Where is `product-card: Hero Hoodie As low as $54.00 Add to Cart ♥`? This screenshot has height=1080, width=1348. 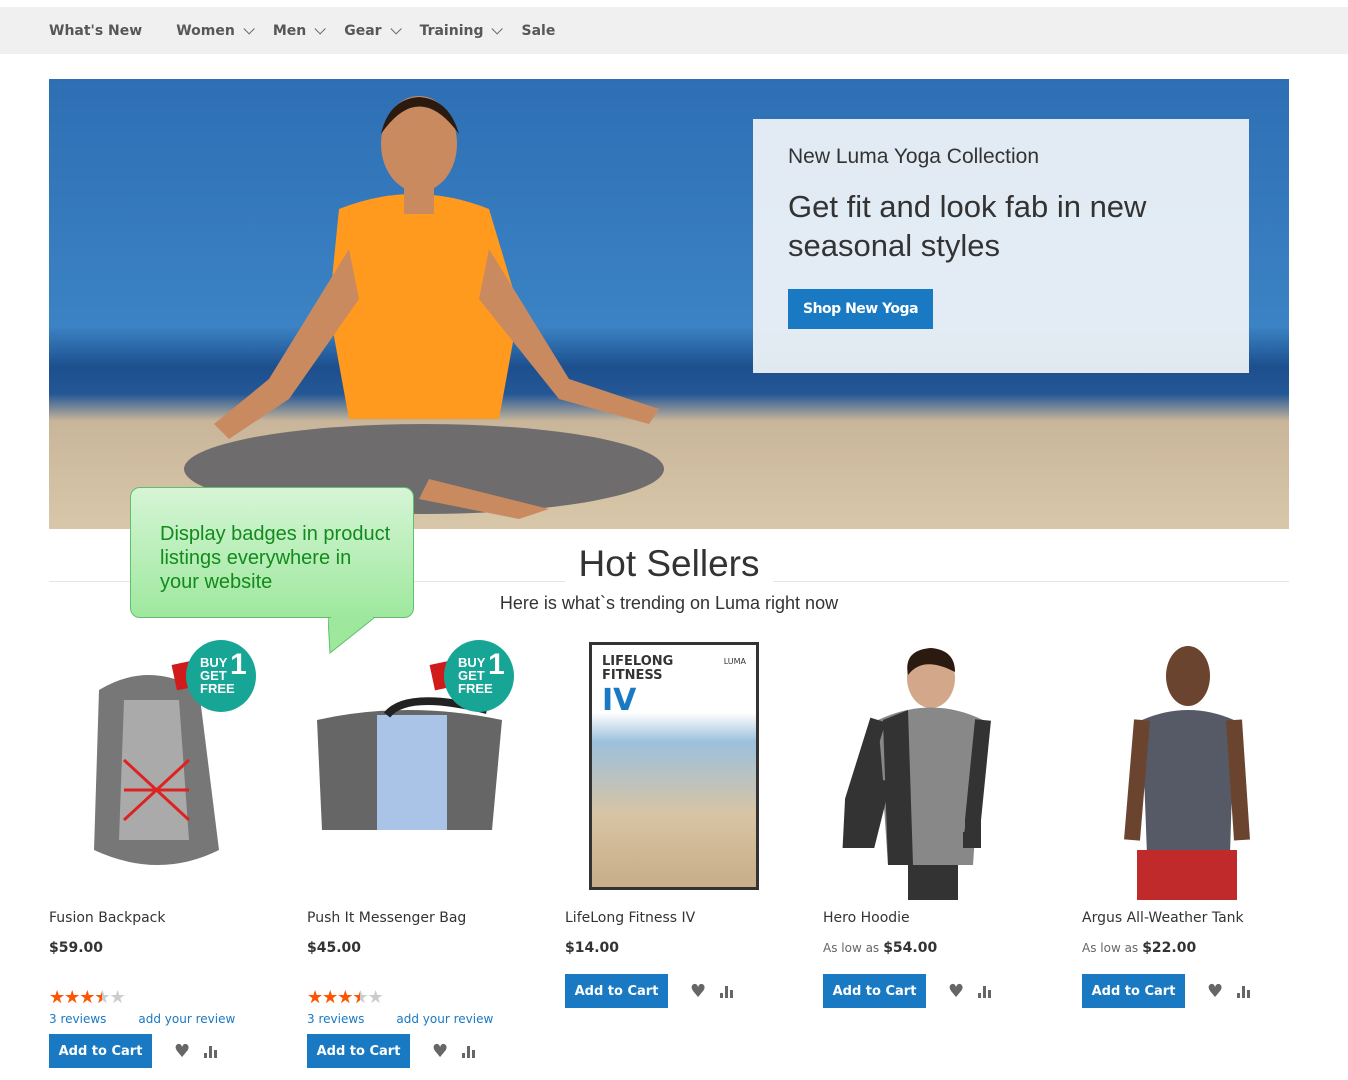
product-card: Hero Hoodie As low as $54.00 Add to Cart ♥ is located at coordinates (926, 824).